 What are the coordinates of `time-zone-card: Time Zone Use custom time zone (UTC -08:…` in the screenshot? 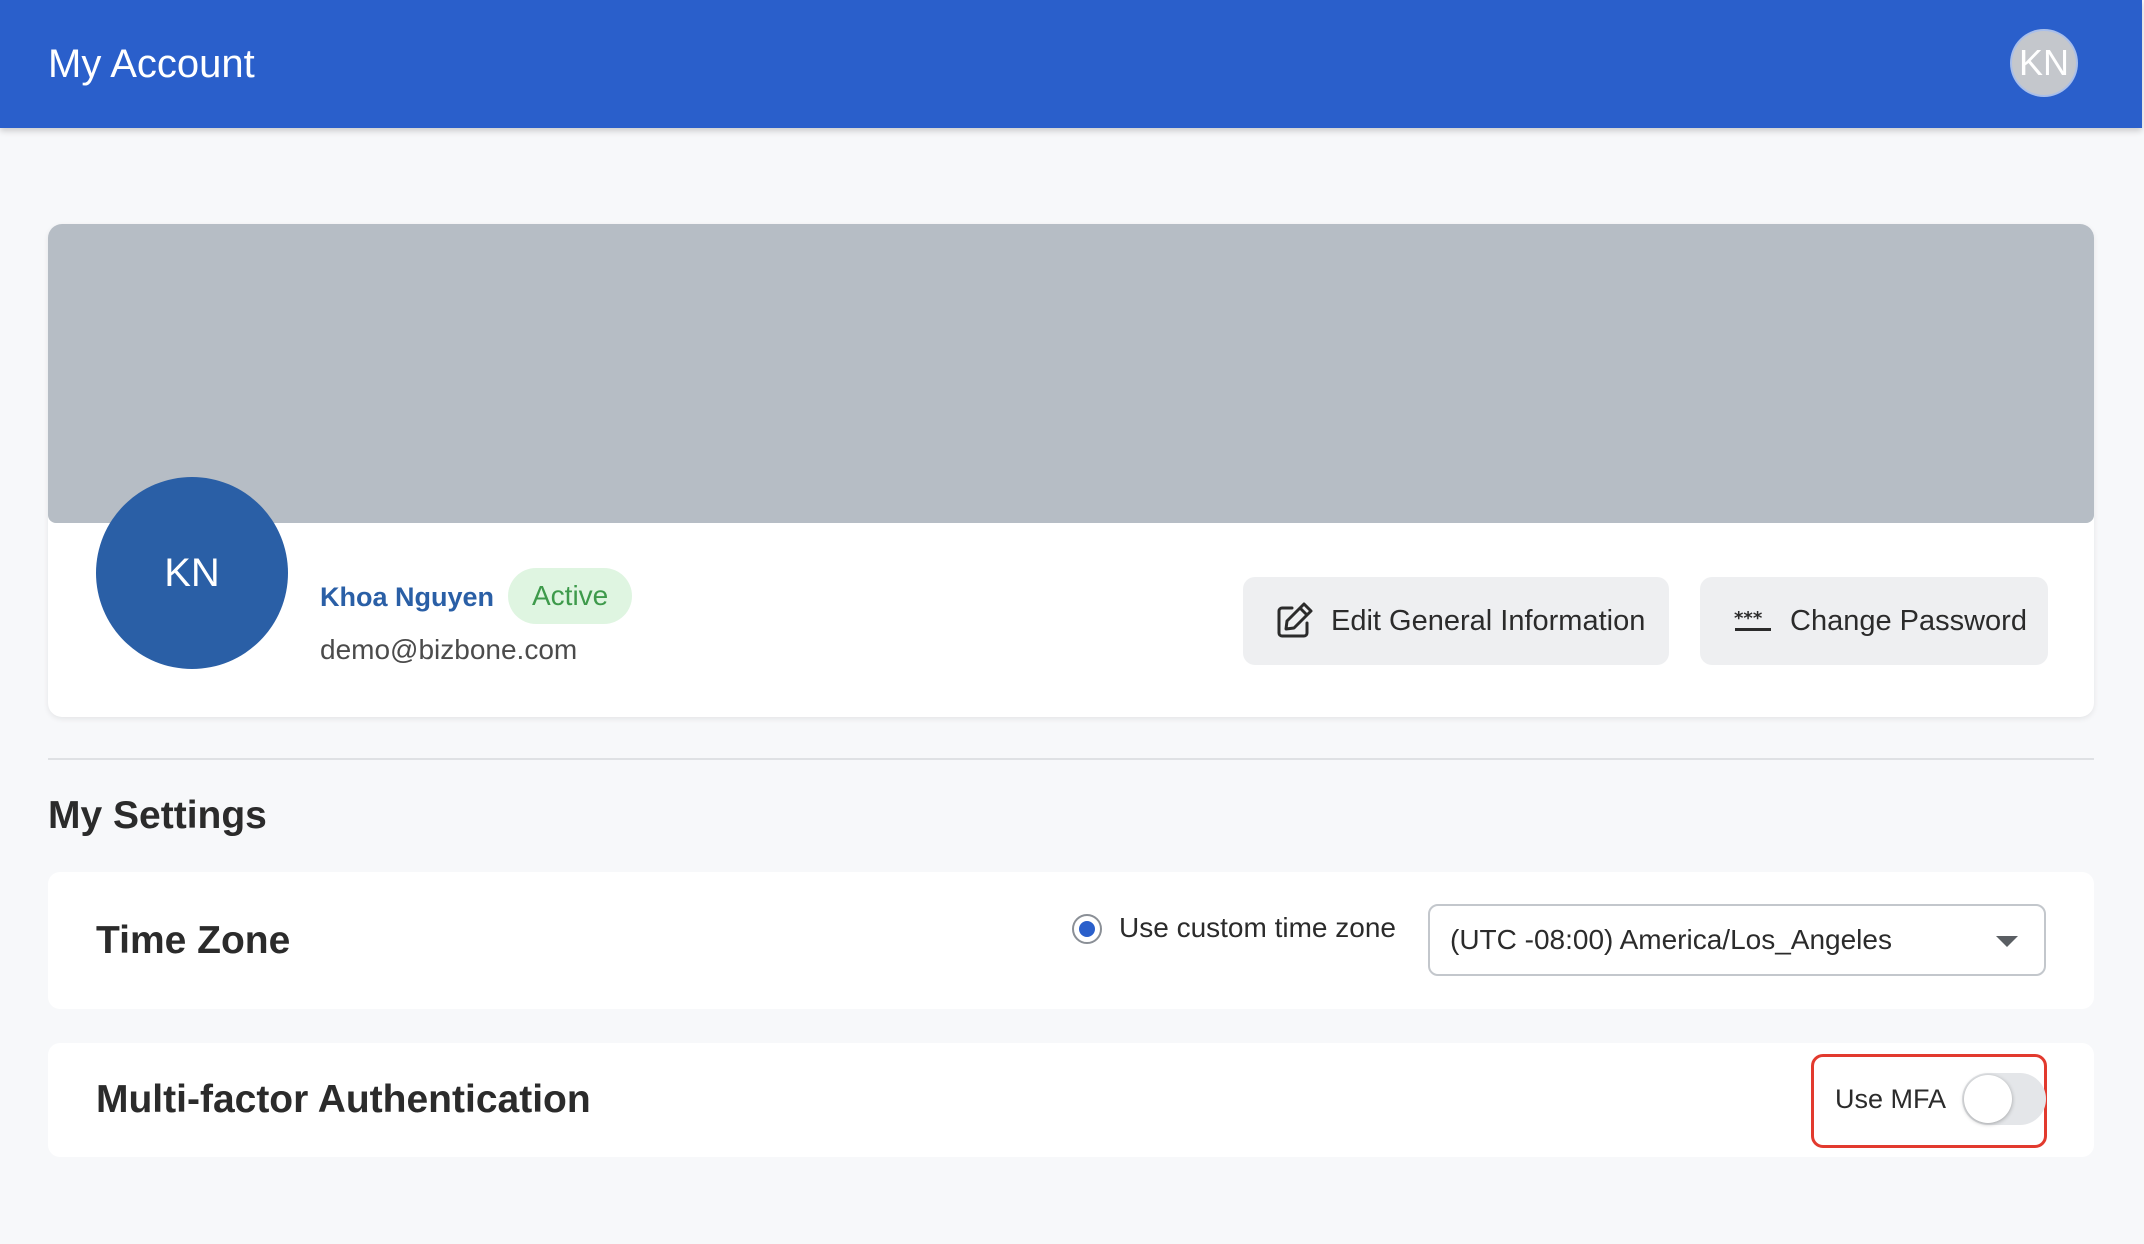 It's located at (1071, 940).